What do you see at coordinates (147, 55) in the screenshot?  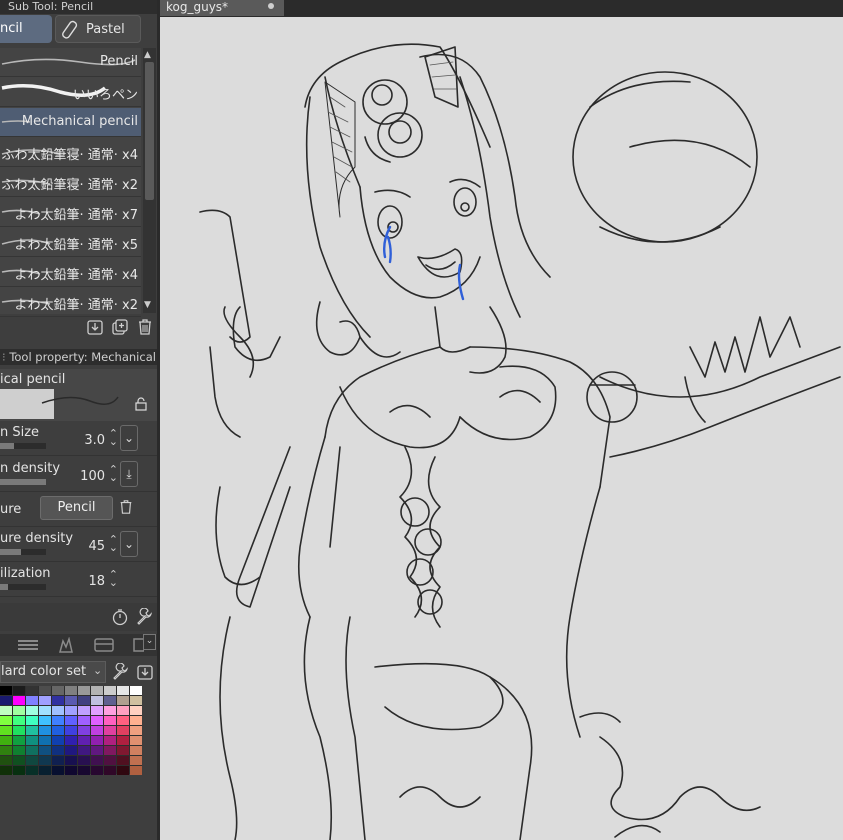 I see `scroll-up-icon: ▲` at bounding box center [147, 55].